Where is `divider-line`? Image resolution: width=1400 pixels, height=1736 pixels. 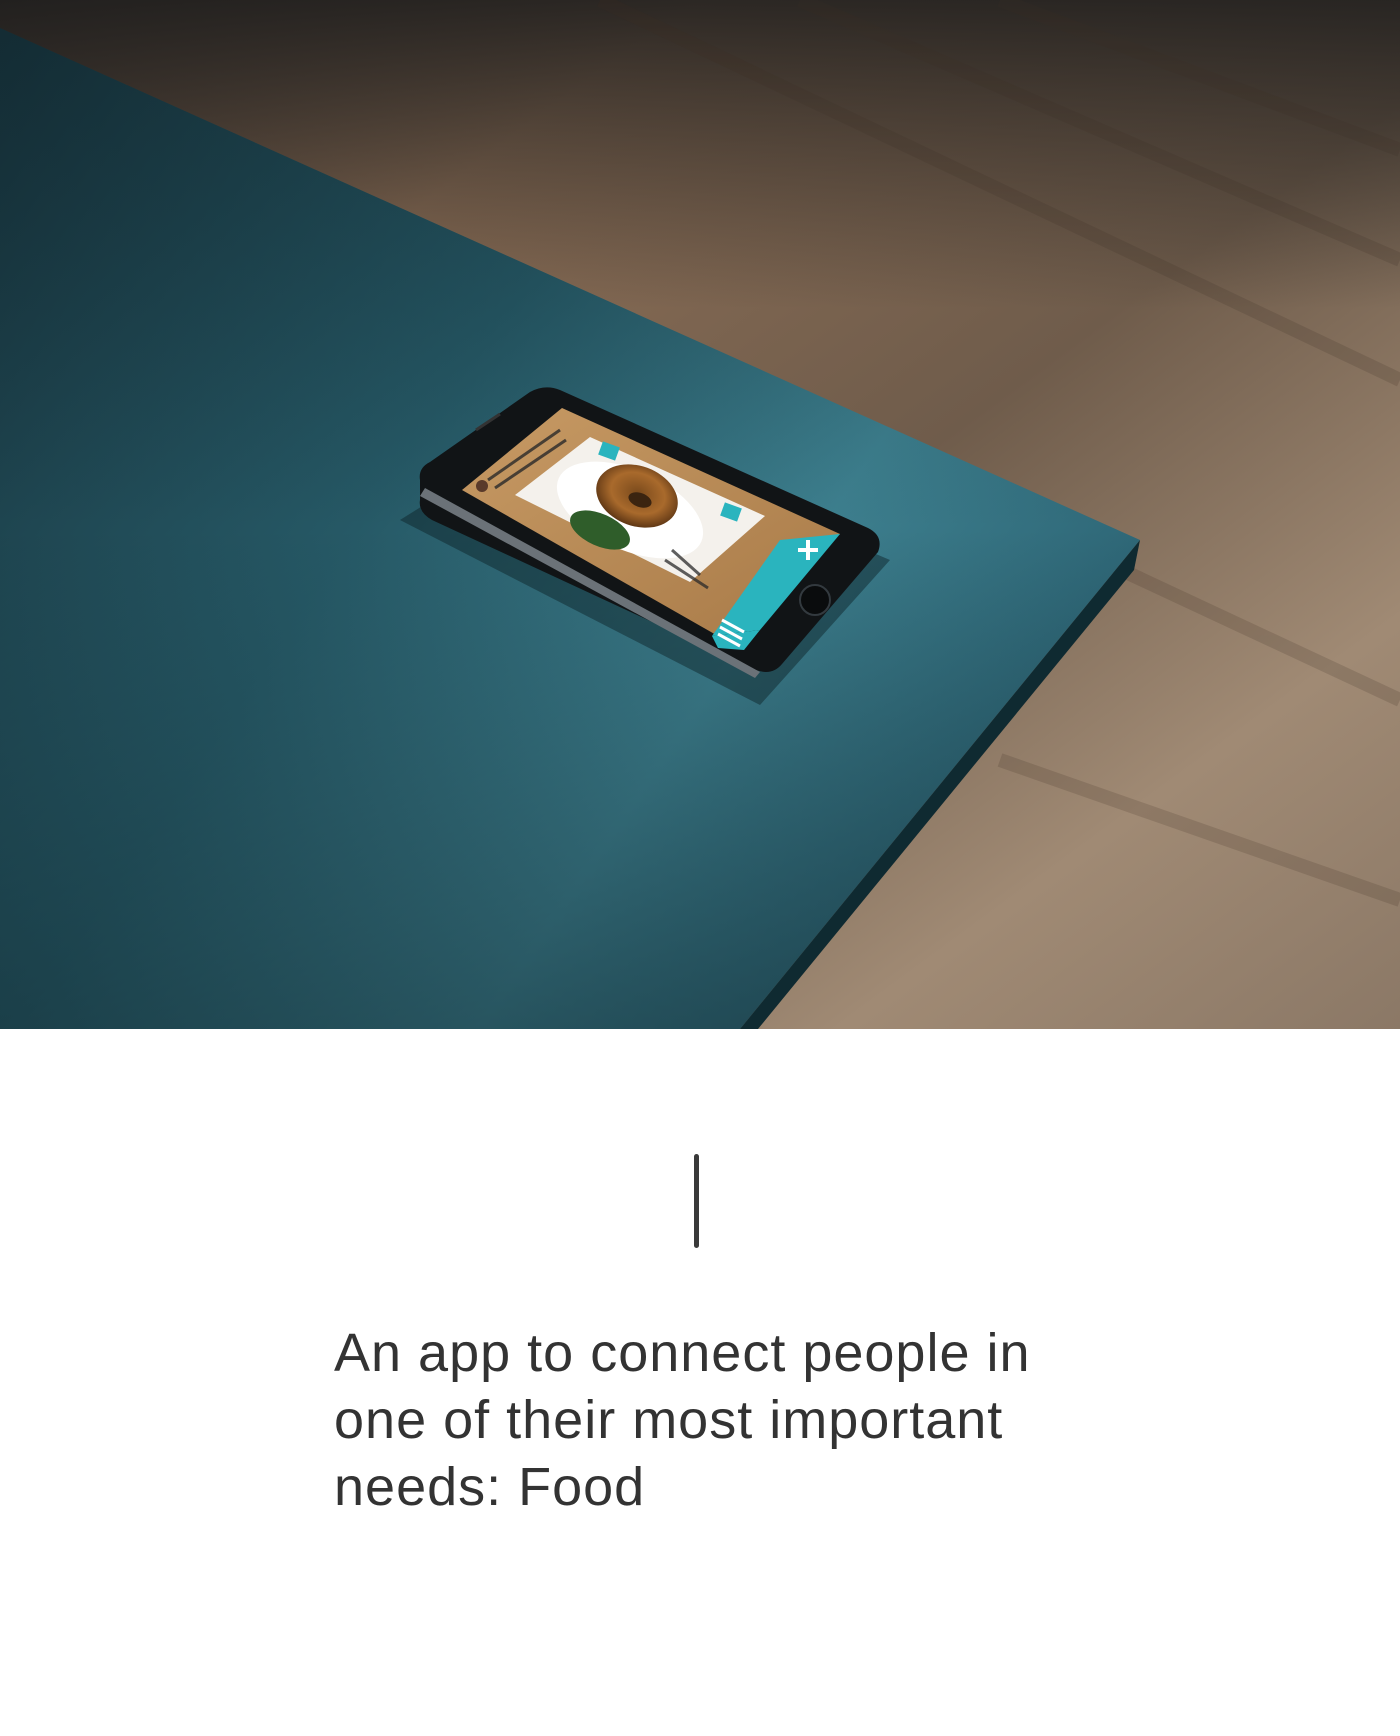 divider-line is located at coordinates (696, 1201).